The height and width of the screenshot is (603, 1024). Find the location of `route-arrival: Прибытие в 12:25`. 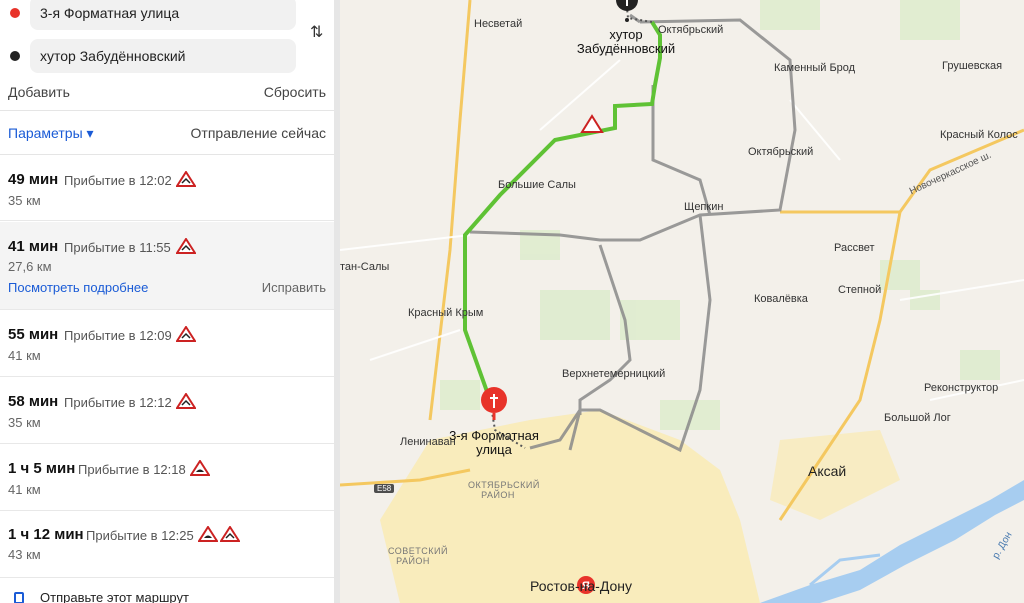

route-arrival: Прибытие в 12:25 is located at coordinates (140, 535).